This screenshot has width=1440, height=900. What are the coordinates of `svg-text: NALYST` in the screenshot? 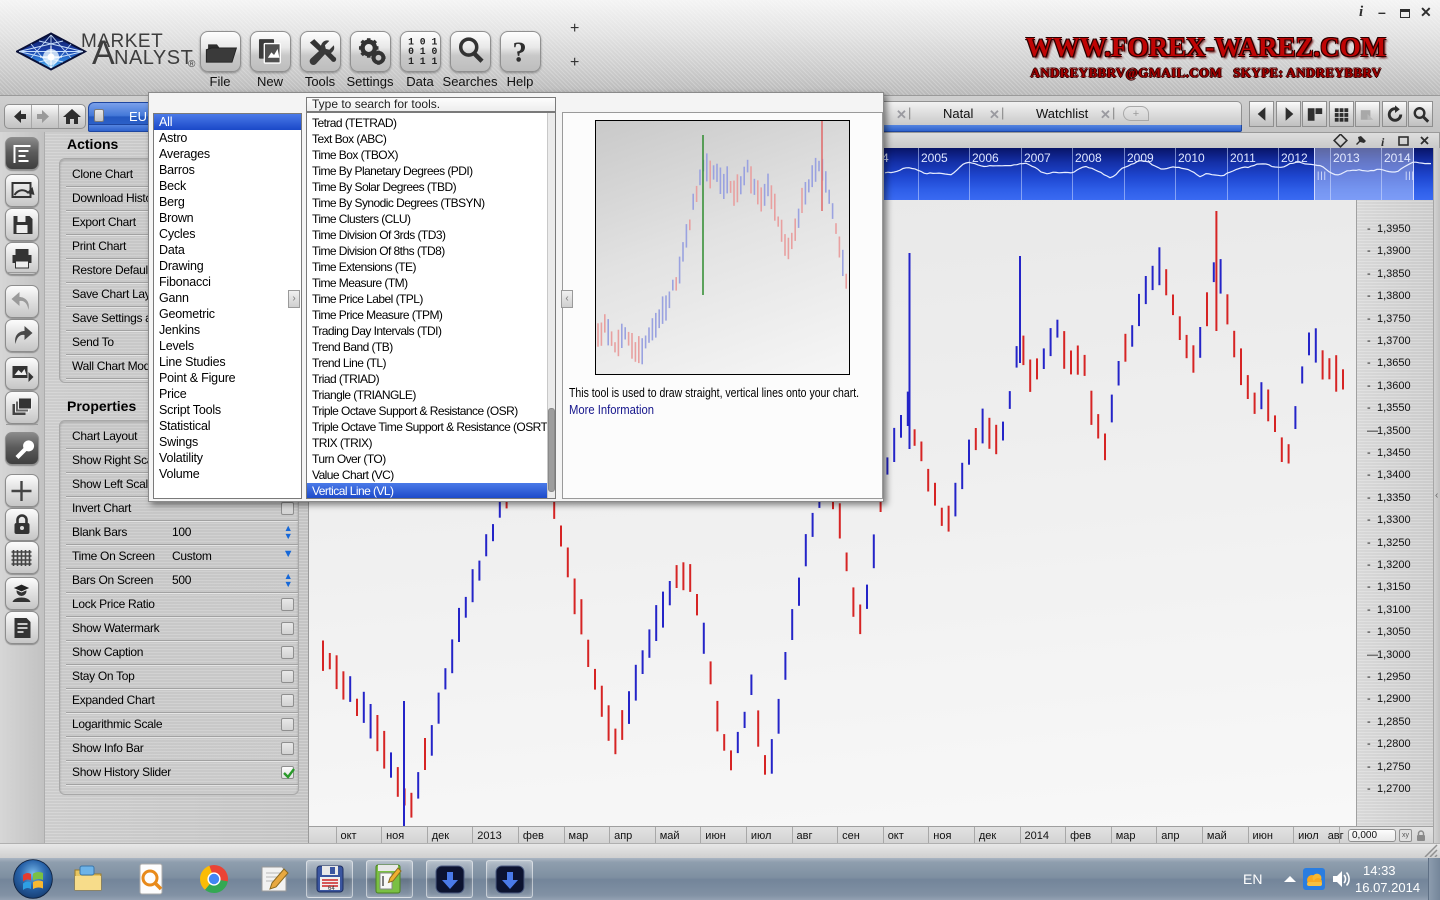 It's located at (153, 58).